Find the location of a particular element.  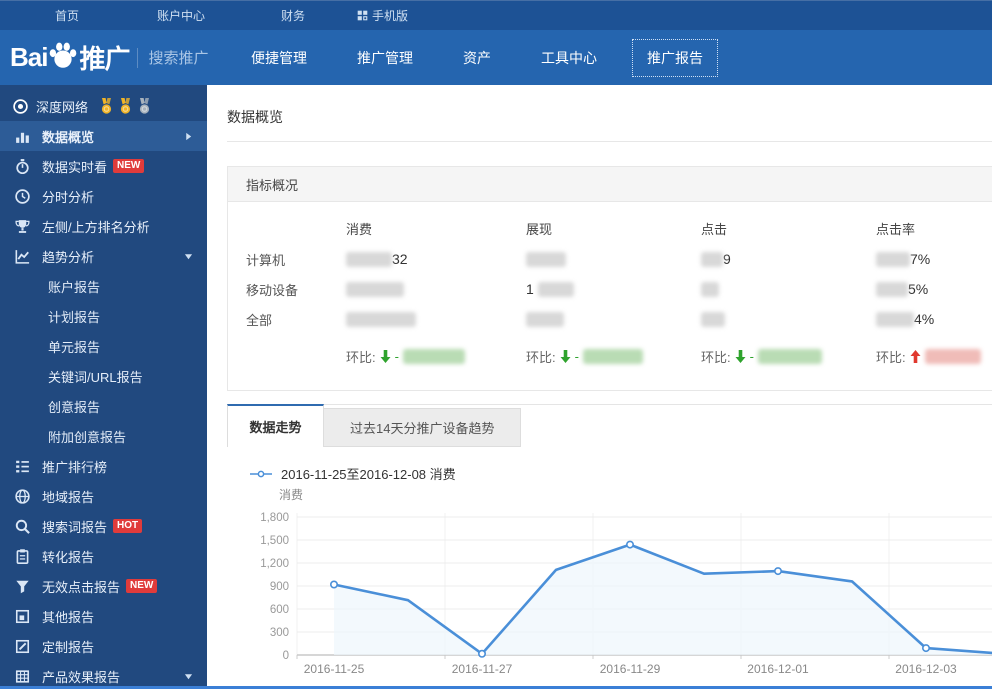

medal-gold-icon is located at coordinates (106, 106).